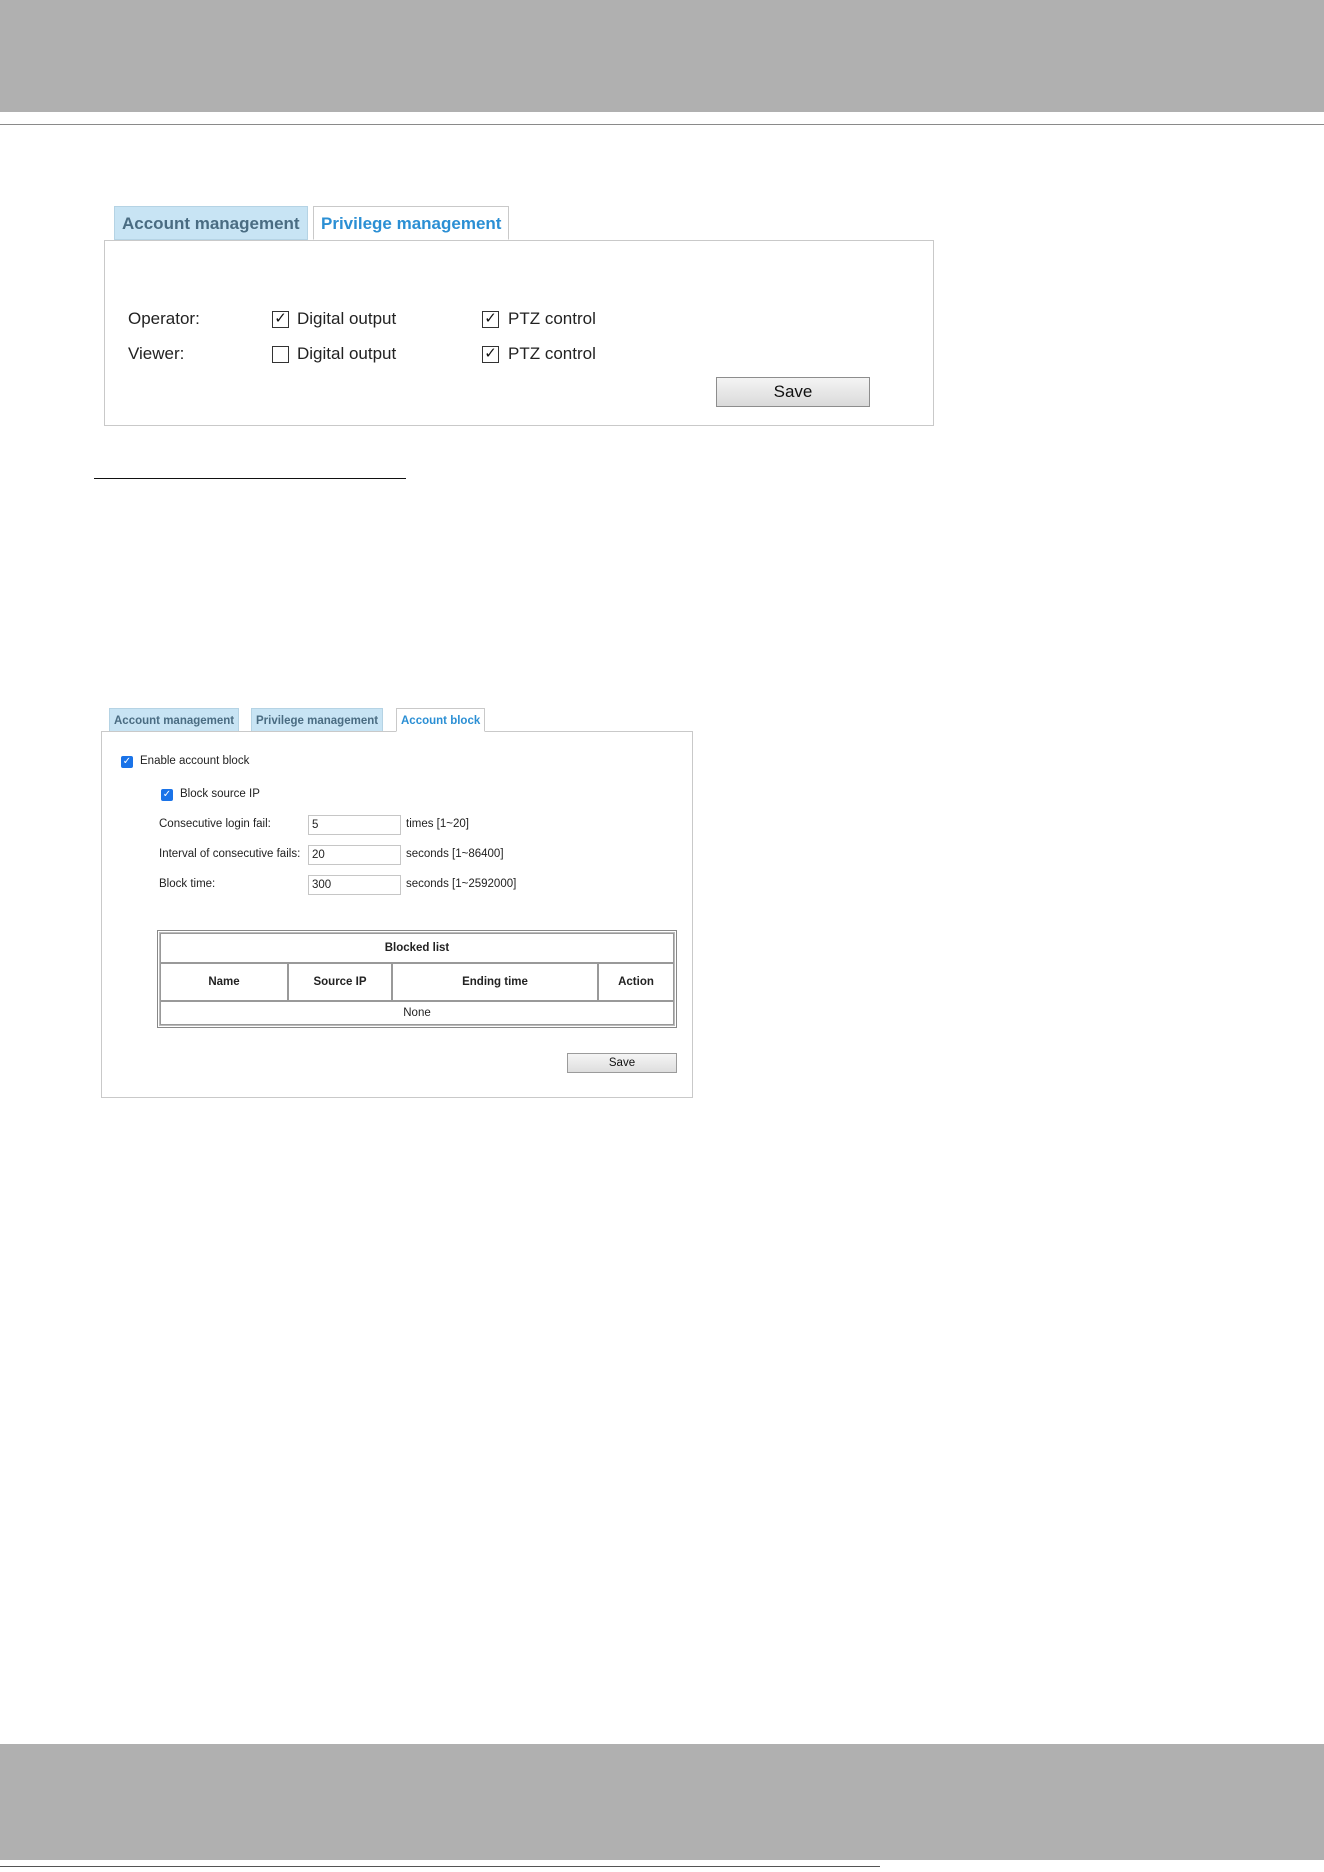 Image resolution: width=1324 pixels, height=1872 pixels. Describe the element at coordinates (215, 824) in the screenshot. I see `consecutive-login-fail-label: Consecutive login fail:` at that location.